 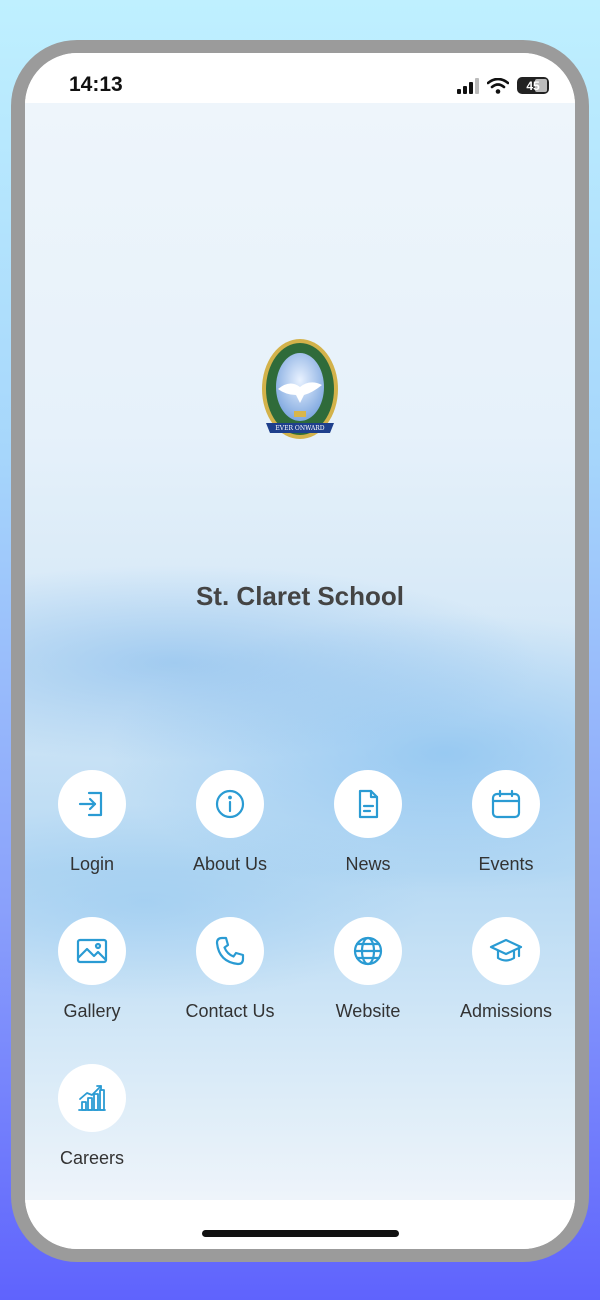 What do you see at coordinates (300, 389) in the screenshot?
I see `school-logo: EVER ONWARD` at bounding box center [300, 389].